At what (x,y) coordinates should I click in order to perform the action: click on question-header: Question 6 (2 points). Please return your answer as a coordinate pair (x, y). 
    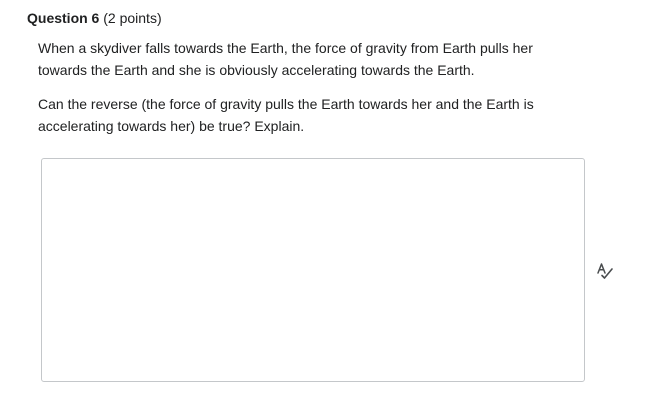
    Looking at the image, I should click on (94, 18).